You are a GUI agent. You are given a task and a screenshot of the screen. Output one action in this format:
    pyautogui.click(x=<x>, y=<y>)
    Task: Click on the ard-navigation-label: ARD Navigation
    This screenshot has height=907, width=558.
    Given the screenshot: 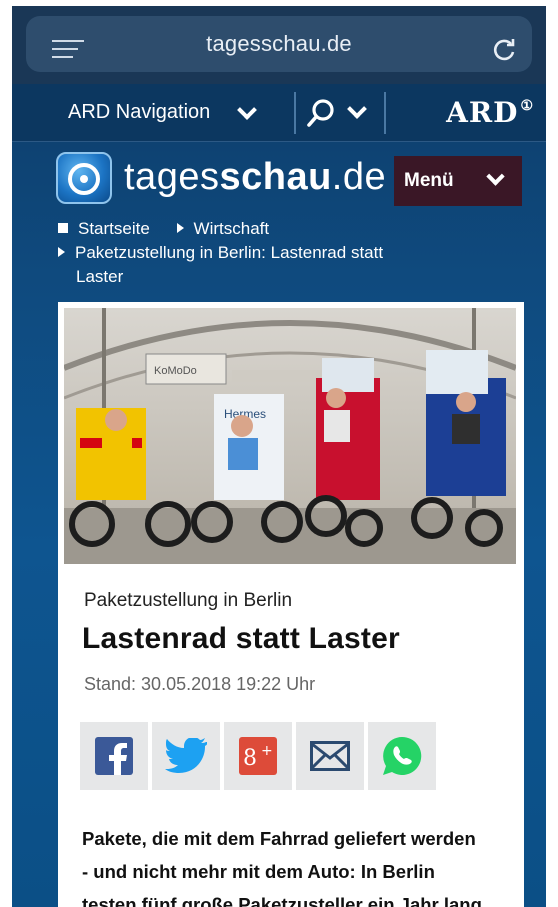 What is the action you would take?
    pyautogui.click(x=139, y=112)
    